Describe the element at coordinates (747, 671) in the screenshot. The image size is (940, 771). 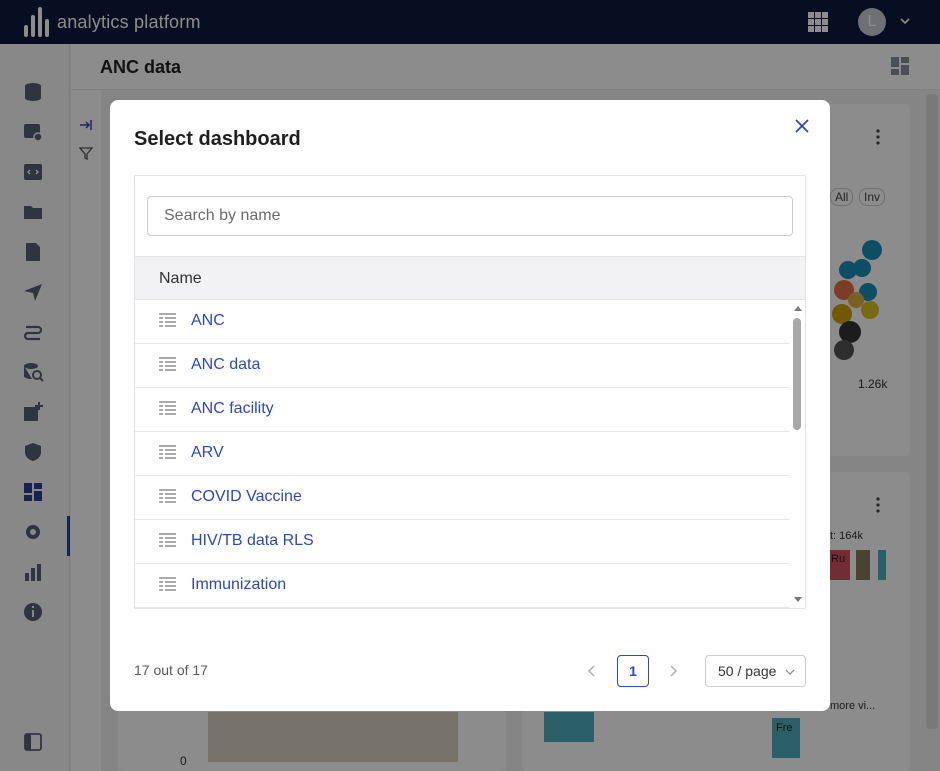
I see `page-size-value: 50 / page` at that location.